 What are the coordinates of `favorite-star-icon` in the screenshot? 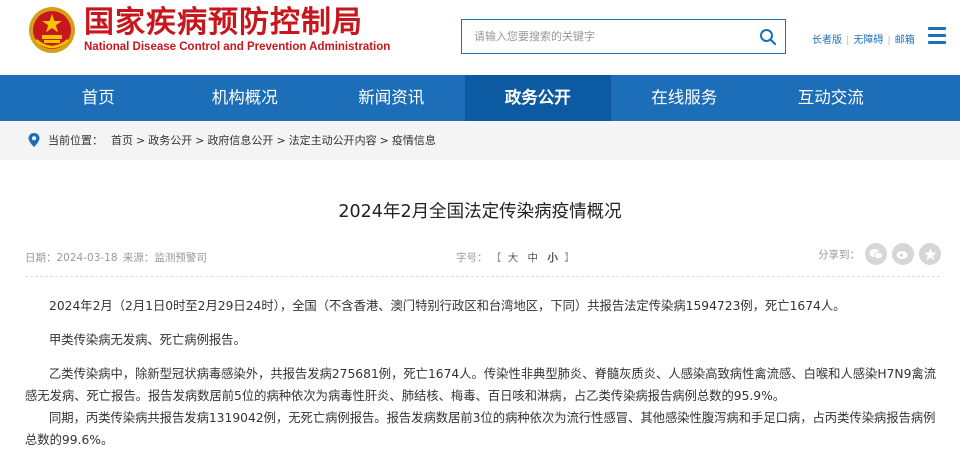 It's located at (930, 254).